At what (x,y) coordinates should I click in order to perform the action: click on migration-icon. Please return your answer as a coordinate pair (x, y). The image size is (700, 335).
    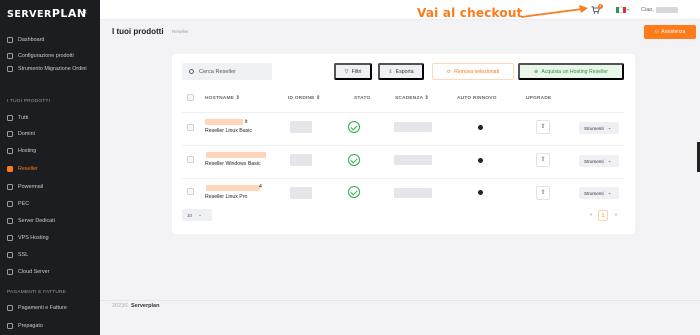
    Looking at the image, I should click on (10, 69).